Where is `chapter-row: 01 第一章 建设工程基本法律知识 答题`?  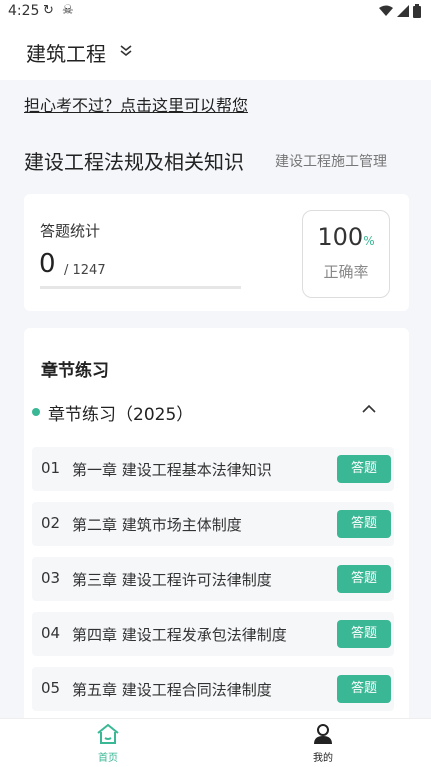
chapter-row: 01 第一章 建设工程基本法律知识 答题 is located at coordinates (213, 469).